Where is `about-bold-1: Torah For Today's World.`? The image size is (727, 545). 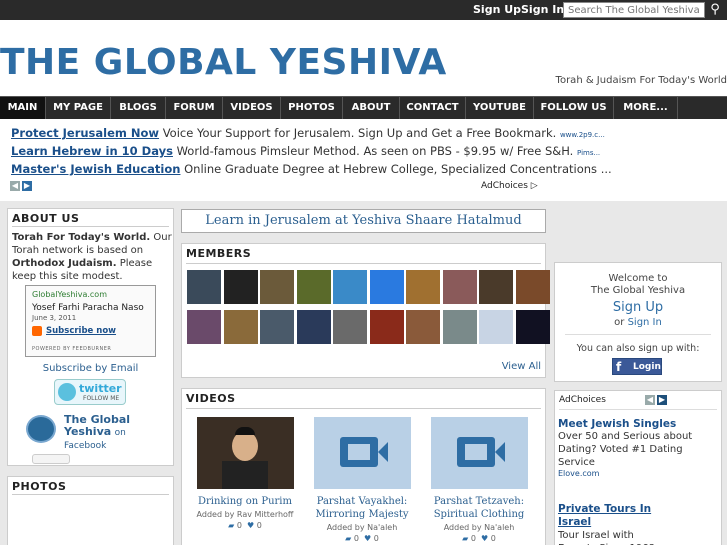
about-bold-1: Torah For Today's World. is located at coordinates (81, 237).